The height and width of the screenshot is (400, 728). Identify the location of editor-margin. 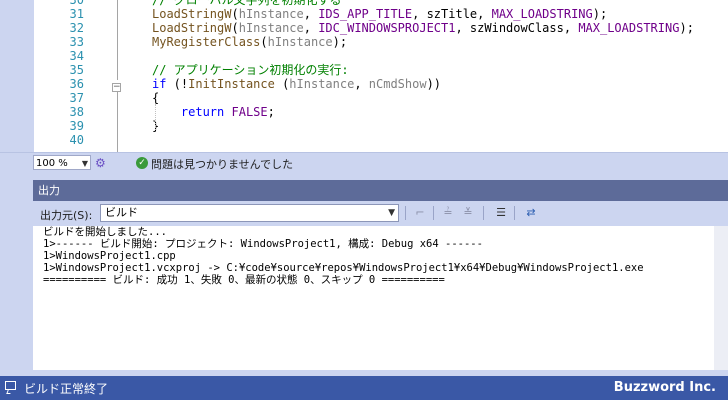
(17, 76).